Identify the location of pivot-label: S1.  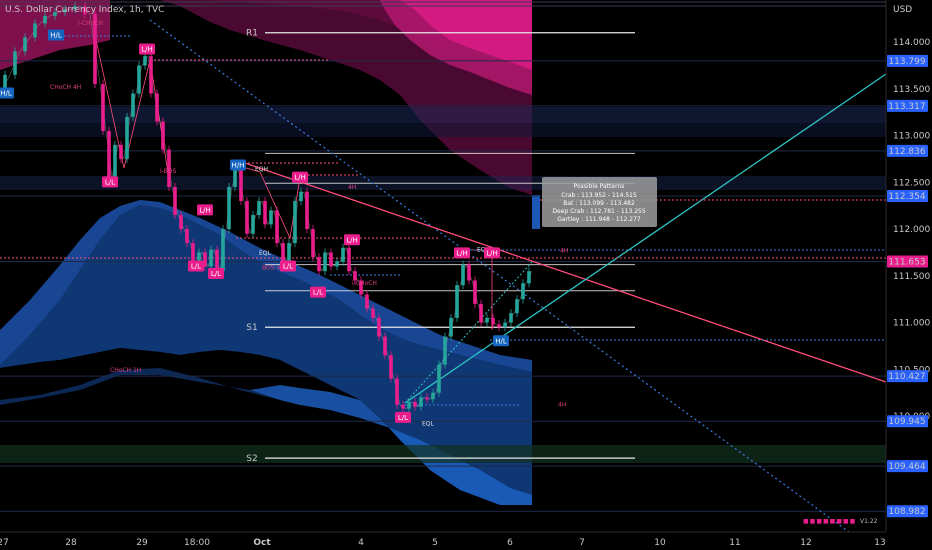
(251, 328).